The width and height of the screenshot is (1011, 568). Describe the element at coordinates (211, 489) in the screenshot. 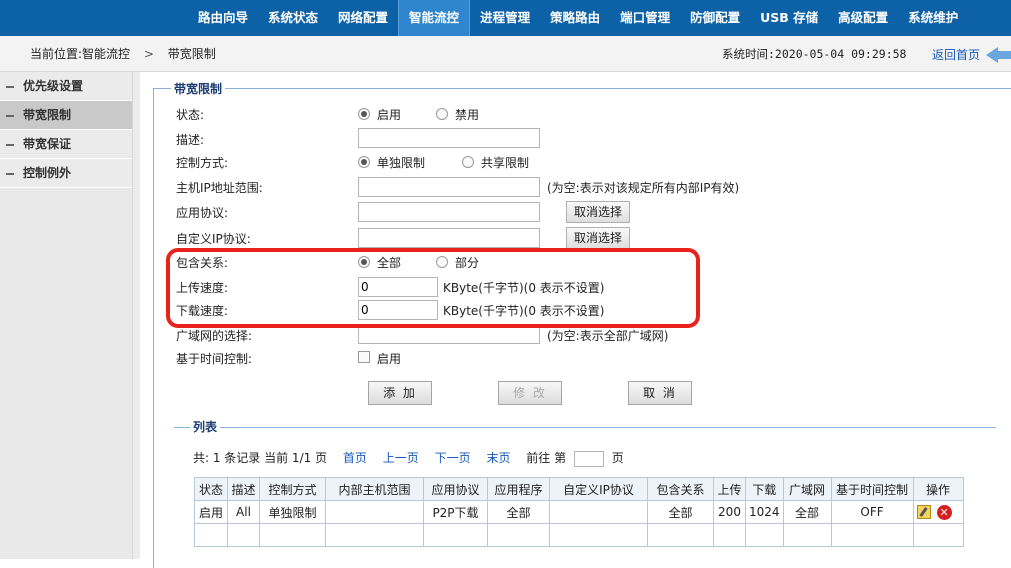

I see `col-header: 状态` at that location.